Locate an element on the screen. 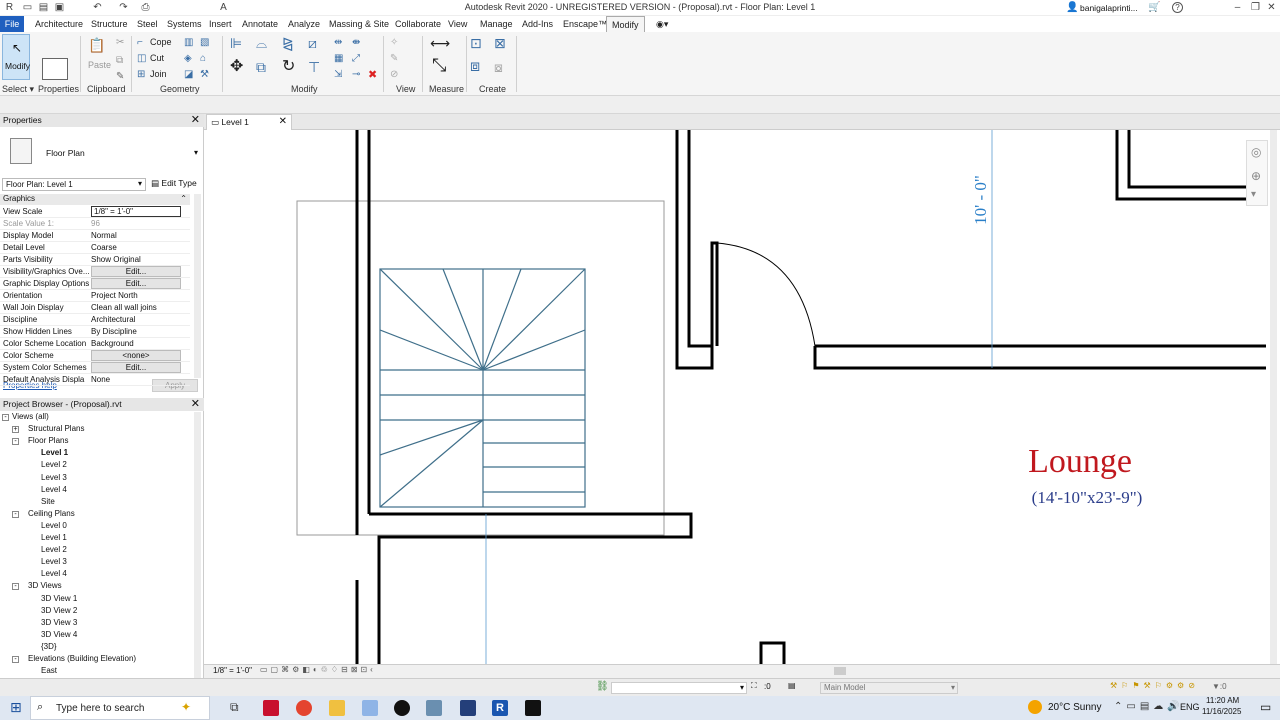 The image size is (1280, 720). chrome-icon is located at coordinates (304, 708).